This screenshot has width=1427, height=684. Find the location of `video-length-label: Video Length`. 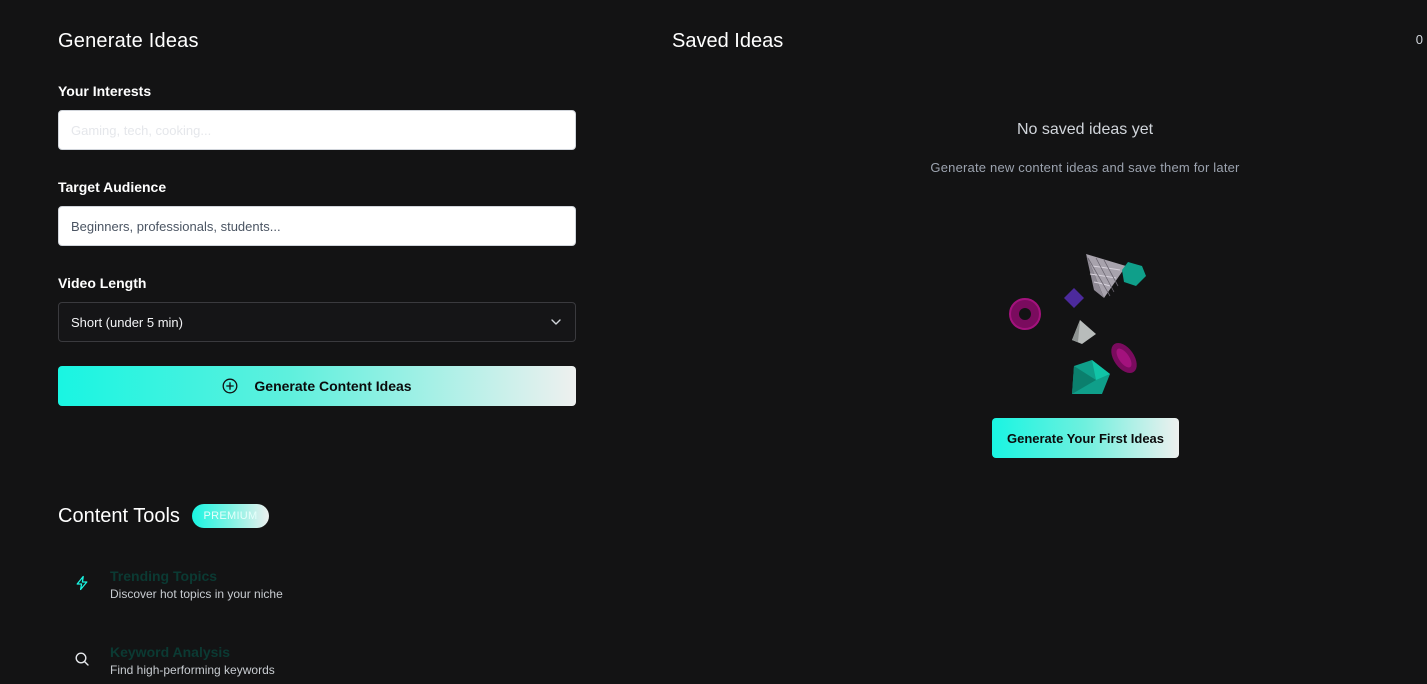

video-length-label: Video Length is located at coordinates (102, 283).